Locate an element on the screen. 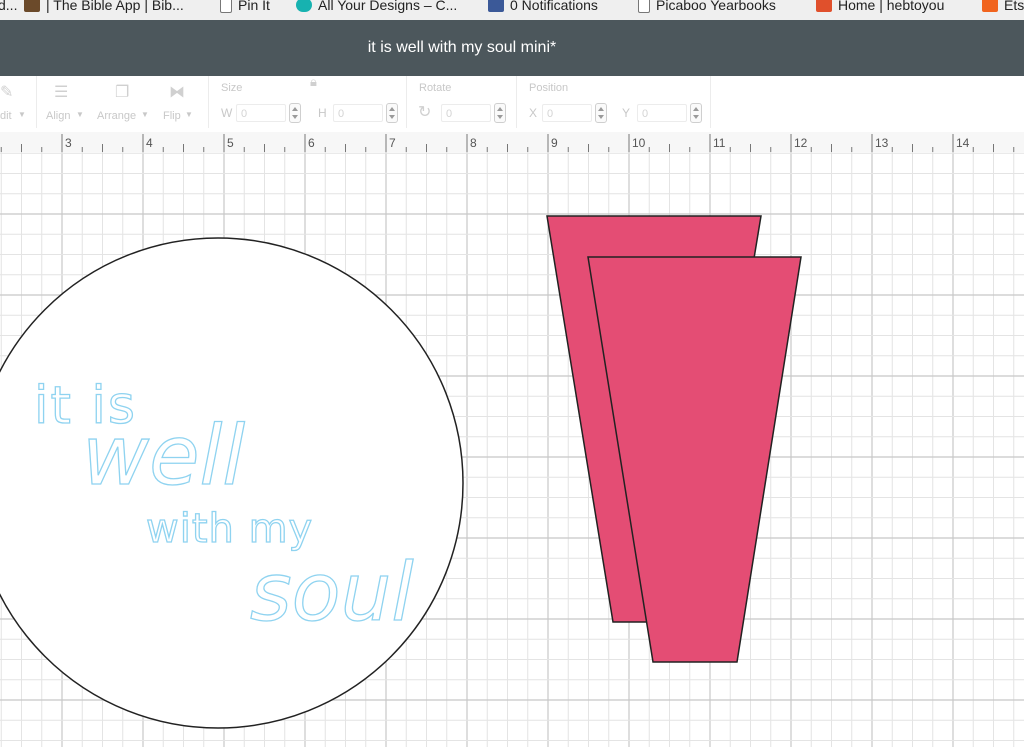  rotate-value: 0 is located at coordinates (449, 114).